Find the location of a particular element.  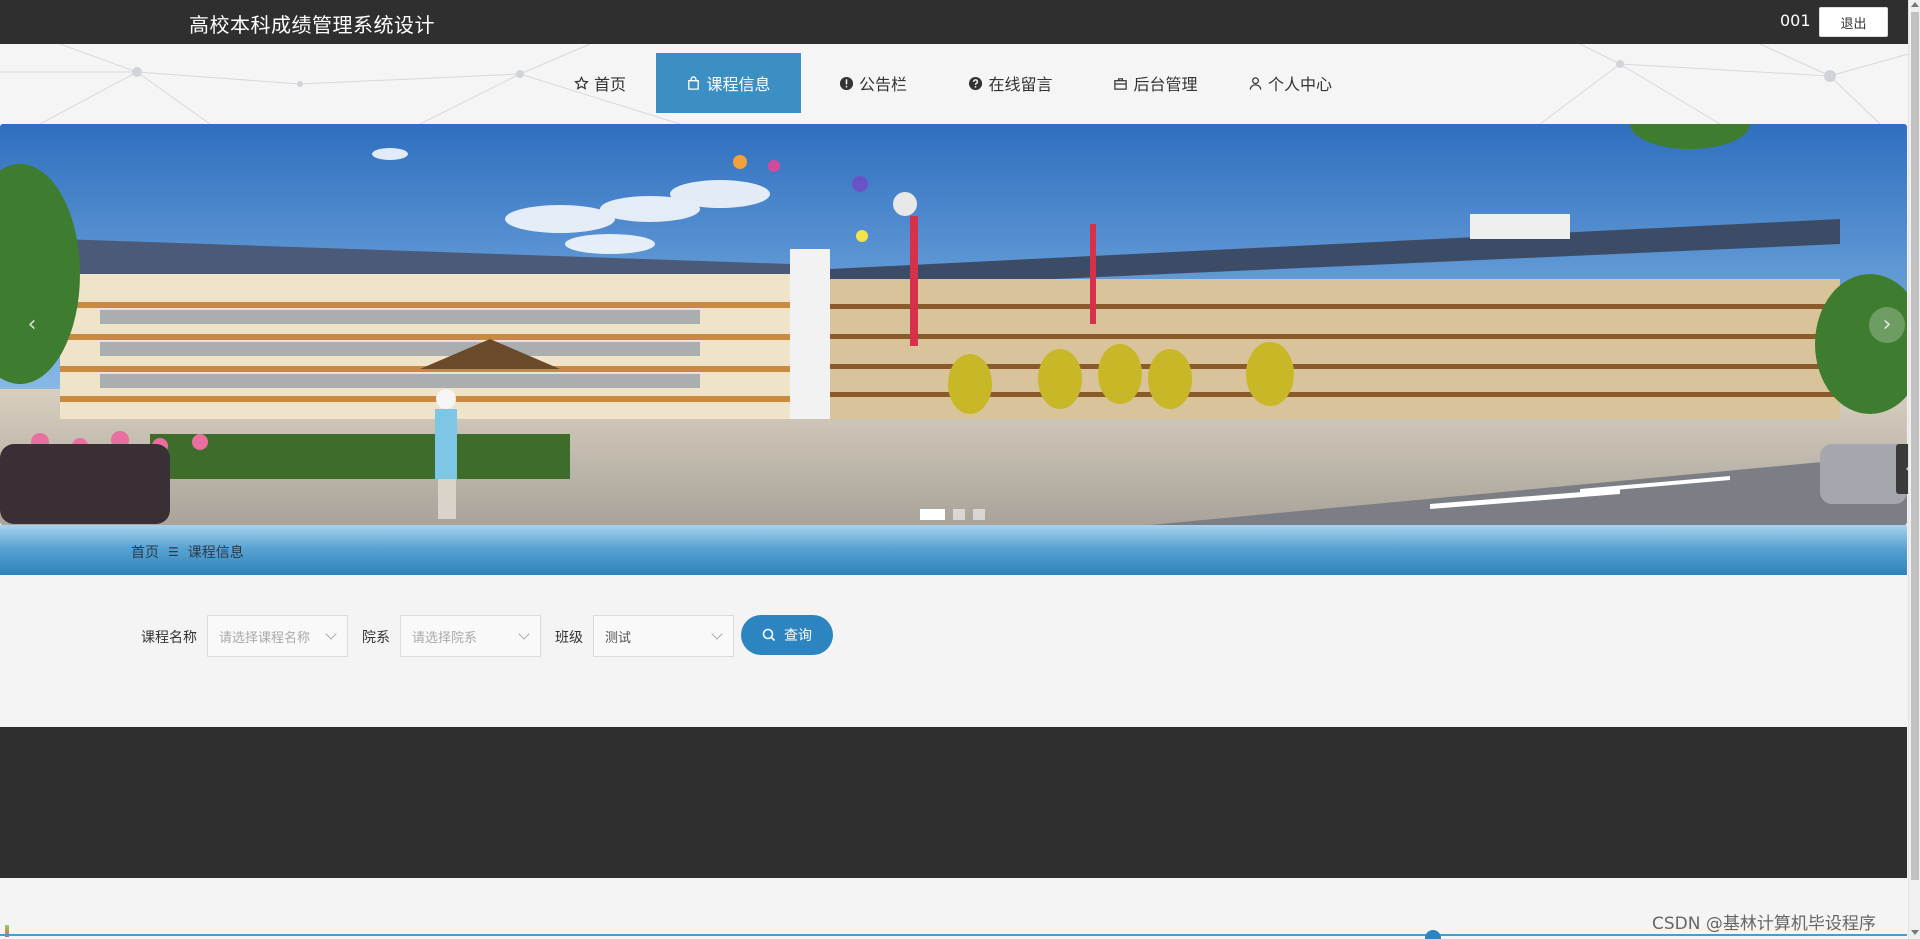

department-select: 请选择院系 is located at coordinates (470, 636).